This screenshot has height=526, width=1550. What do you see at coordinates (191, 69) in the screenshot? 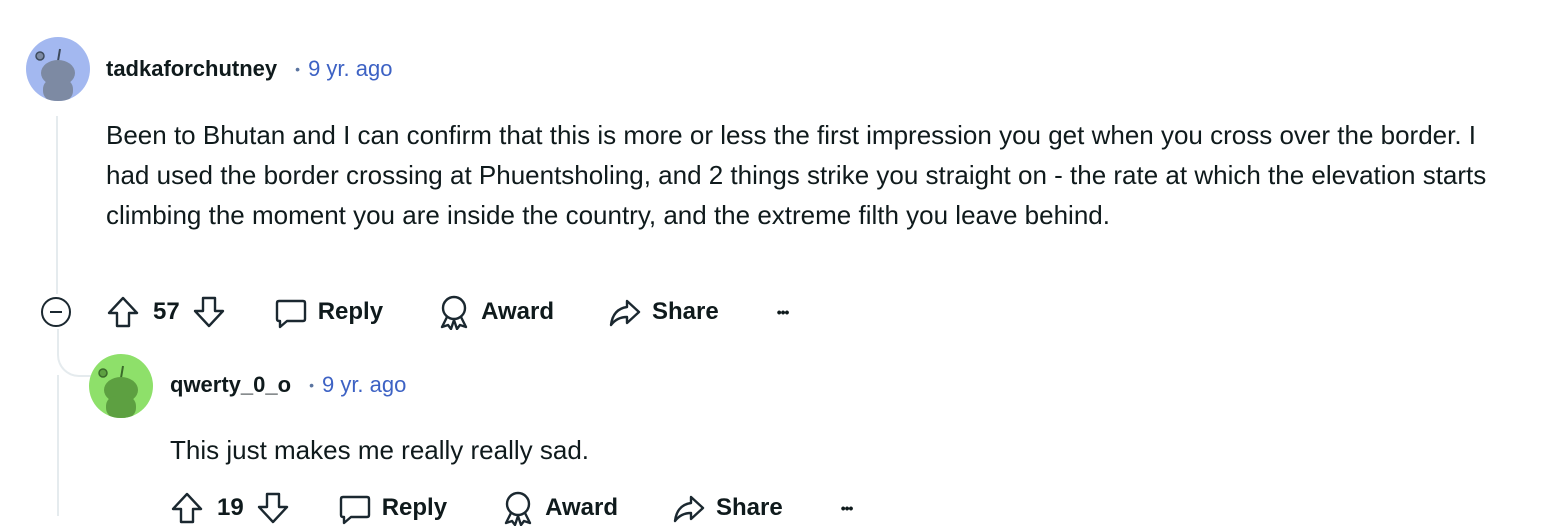
I see `username: tadkaforchutney` at bounding box center [191, 69].